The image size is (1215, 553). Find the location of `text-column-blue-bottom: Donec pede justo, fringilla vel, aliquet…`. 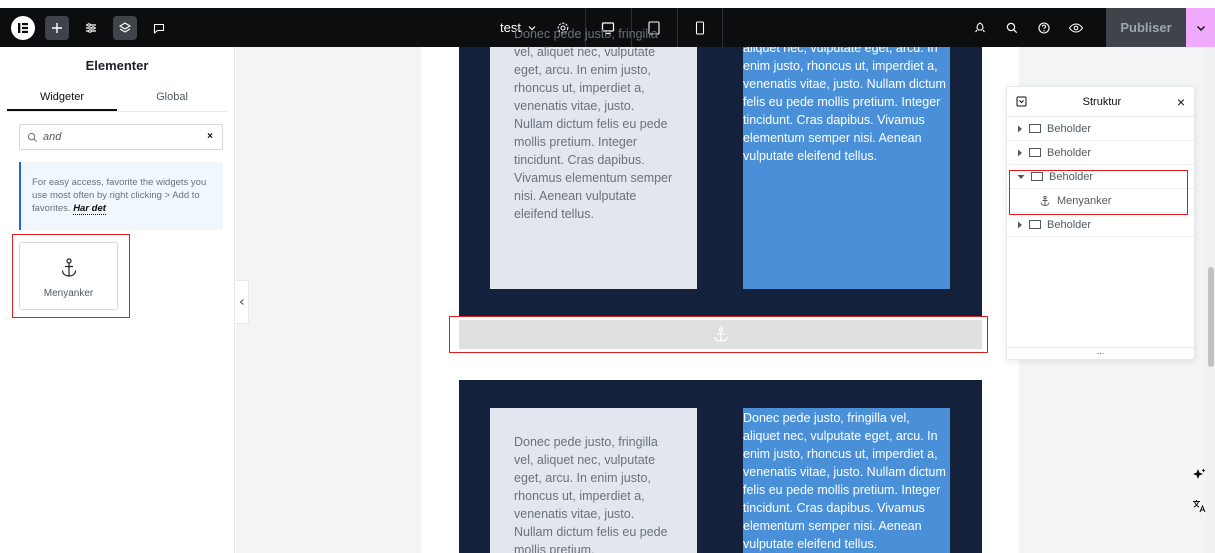

text-column-blue-bottom: Donec pede justo, fringilla vel, aliquet… is located at coordinates (846, 480).